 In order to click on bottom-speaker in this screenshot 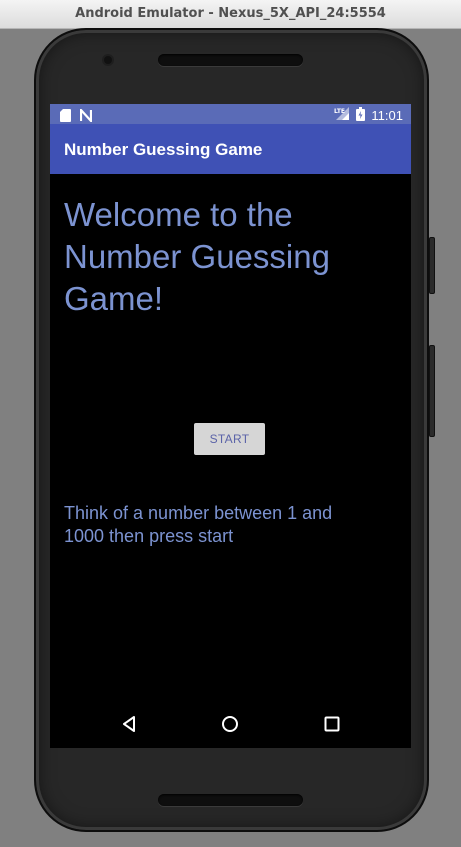, I will do `click(230, 800)`.